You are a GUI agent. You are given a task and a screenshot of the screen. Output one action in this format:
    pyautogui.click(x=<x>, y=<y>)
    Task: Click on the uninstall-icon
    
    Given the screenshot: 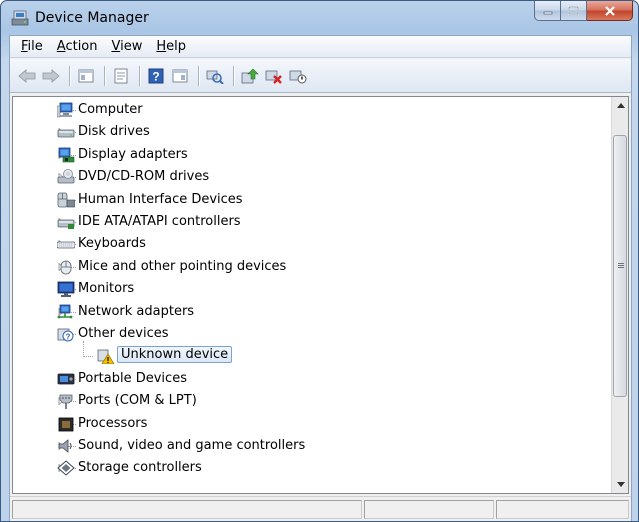 What is the action you would take?
    pyautogui.click(x=273, y=77)
    